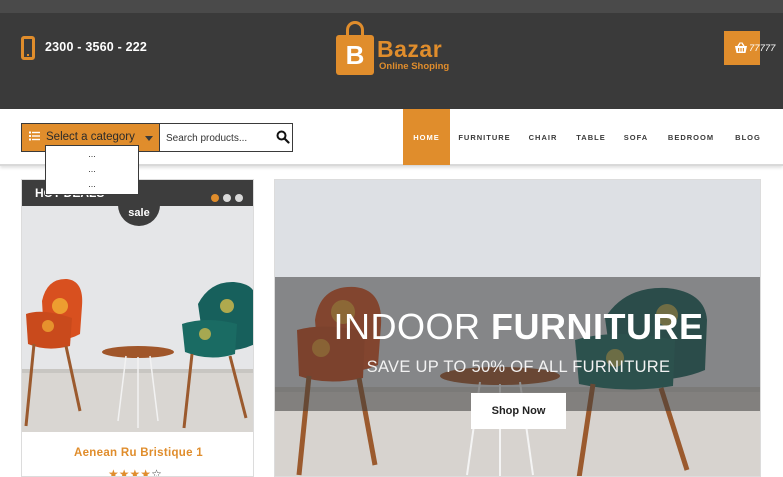  Describe the element at coordinates (156, 472) in the screenshot. I see `star-icon: ☆` at that location.